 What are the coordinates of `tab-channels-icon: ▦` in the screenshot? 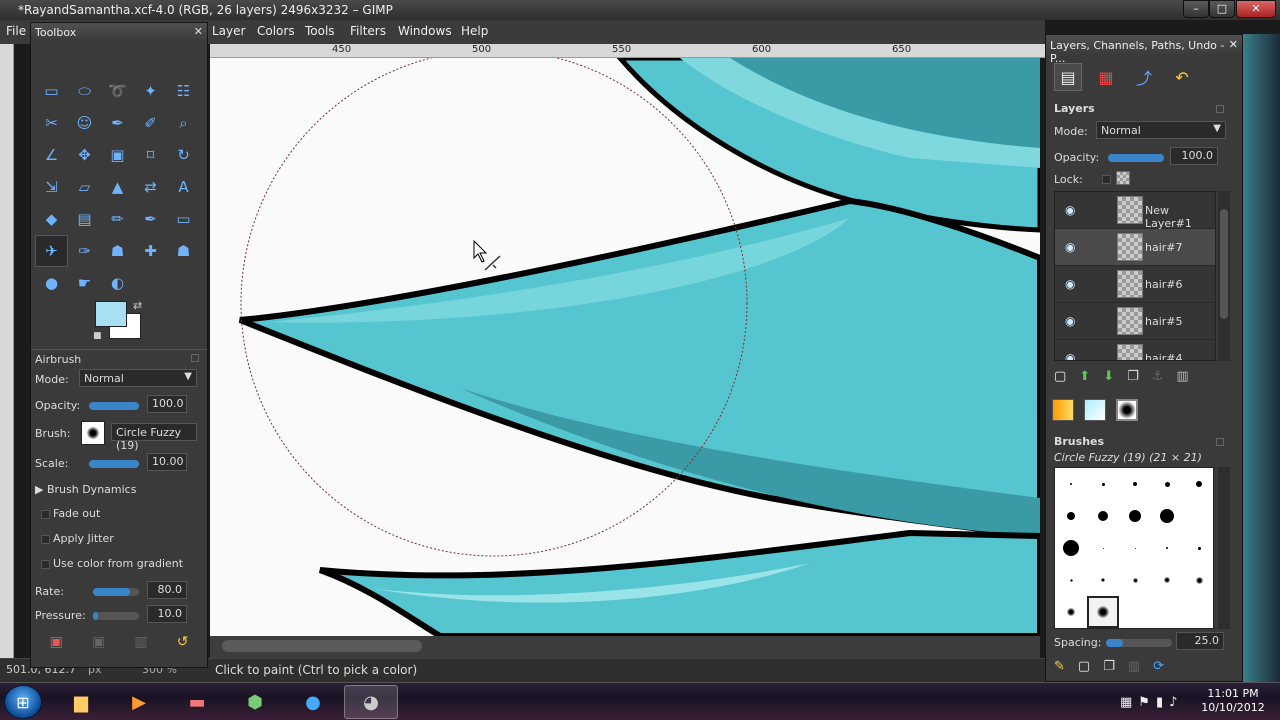 It's located at (1106, 77).